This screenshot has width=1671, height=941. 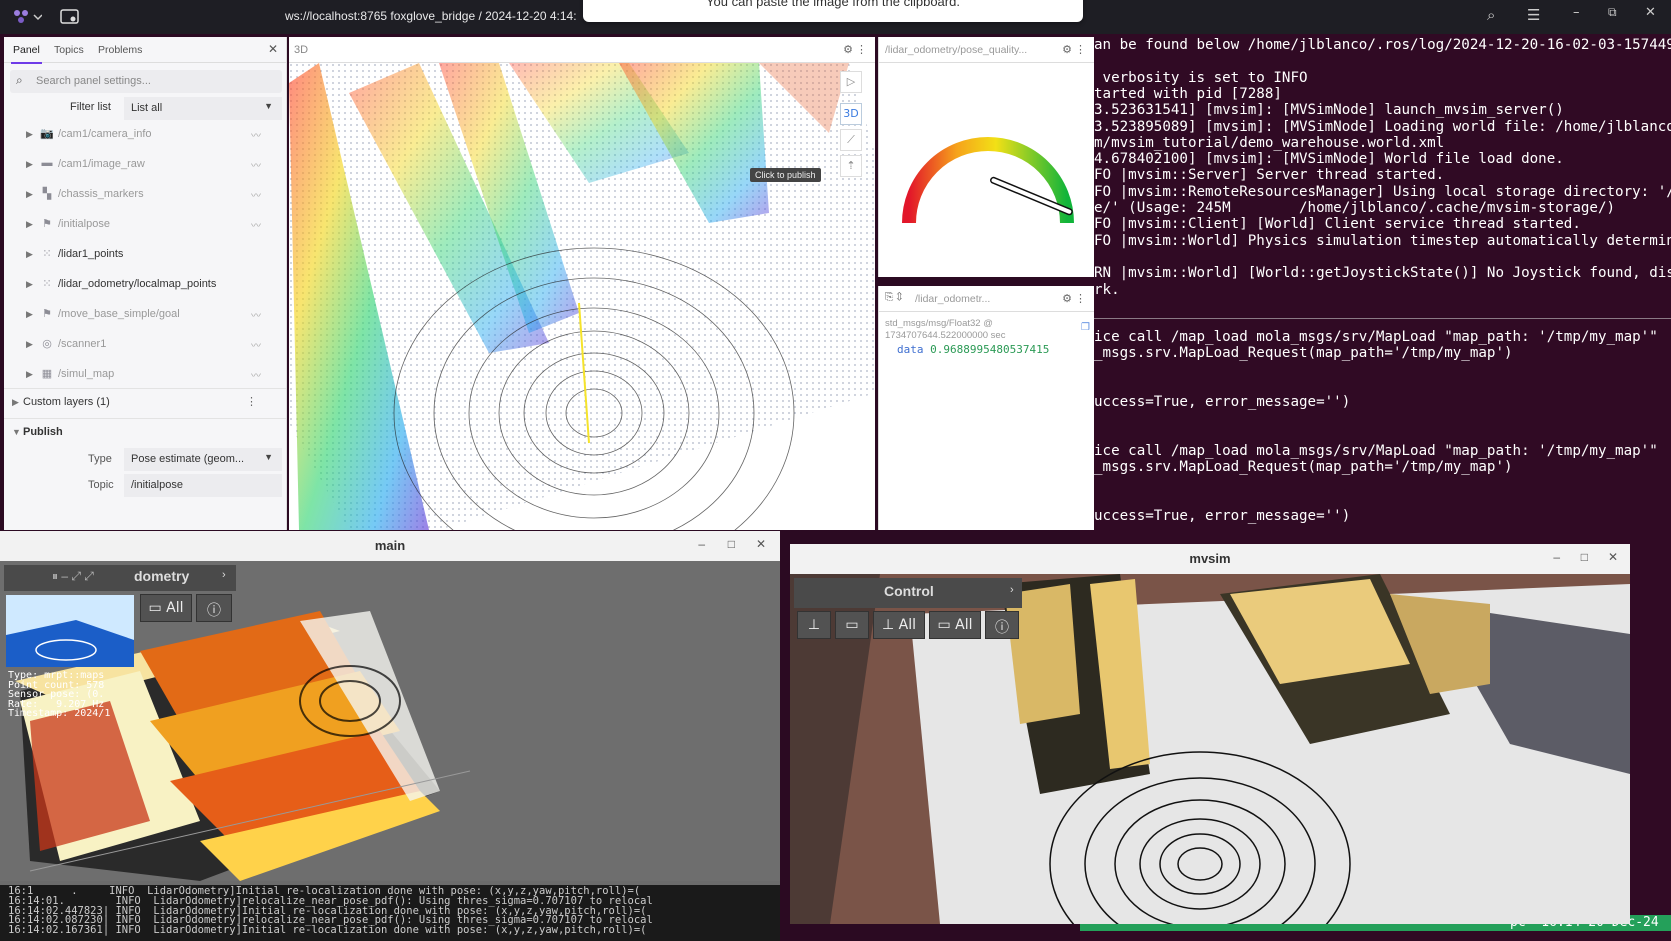 I want to click on topic-input: /initialpose, so click(x=203, y=485).